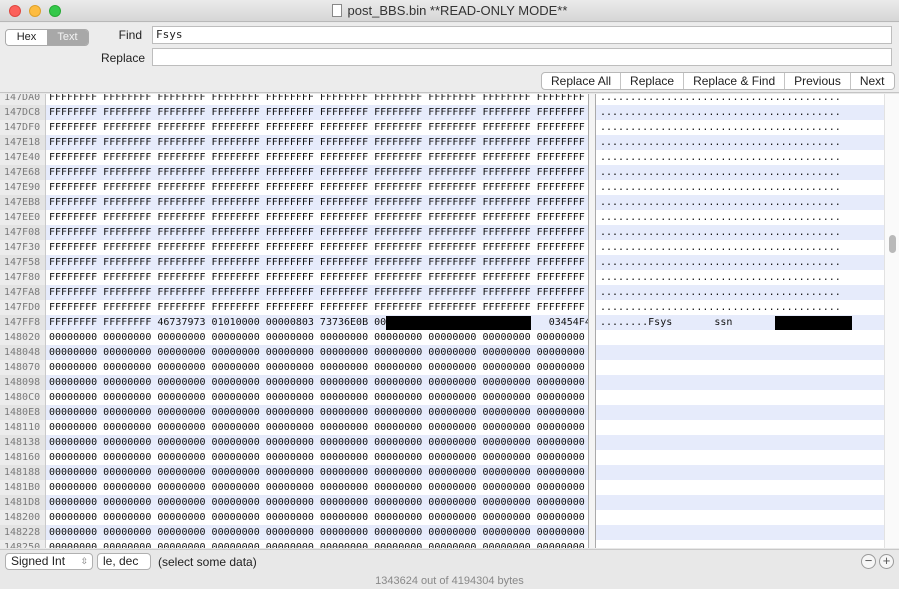  Describe the element at coordinates (818, 81) in the screenshot. I see `previous-button: Previous` at that location.